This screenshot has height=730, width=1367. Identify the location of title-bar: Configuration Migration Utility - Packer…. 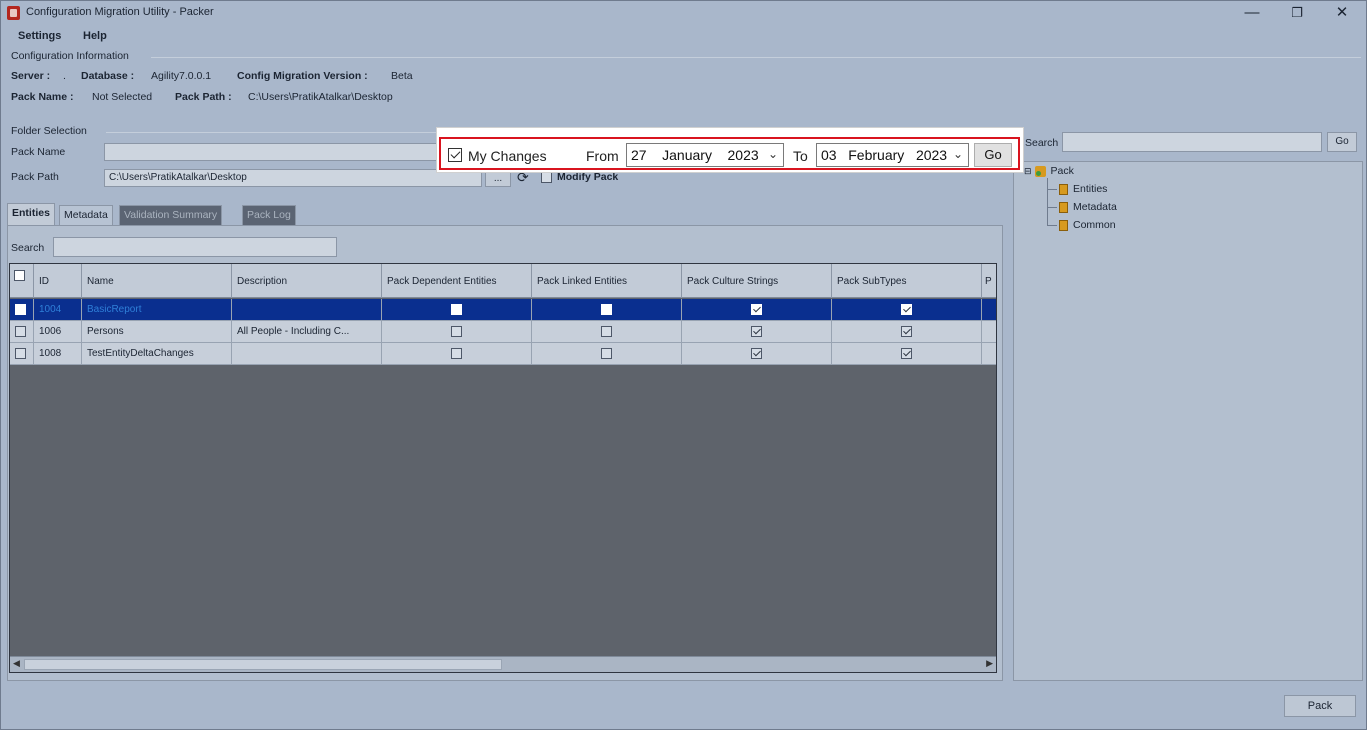
(683, 13).